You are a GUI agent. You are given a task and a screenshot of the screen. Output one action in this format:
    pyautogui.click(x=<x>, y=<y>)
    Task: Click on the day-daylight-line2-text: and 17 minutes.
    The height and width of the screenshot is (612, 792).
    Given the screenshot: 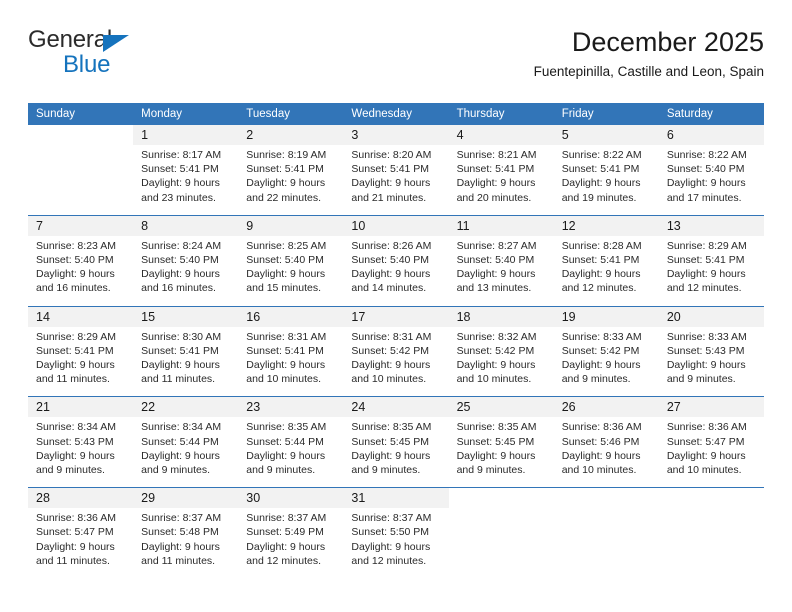 What is the action you would take?
    pyautogui.click(x=704, y=197)
    